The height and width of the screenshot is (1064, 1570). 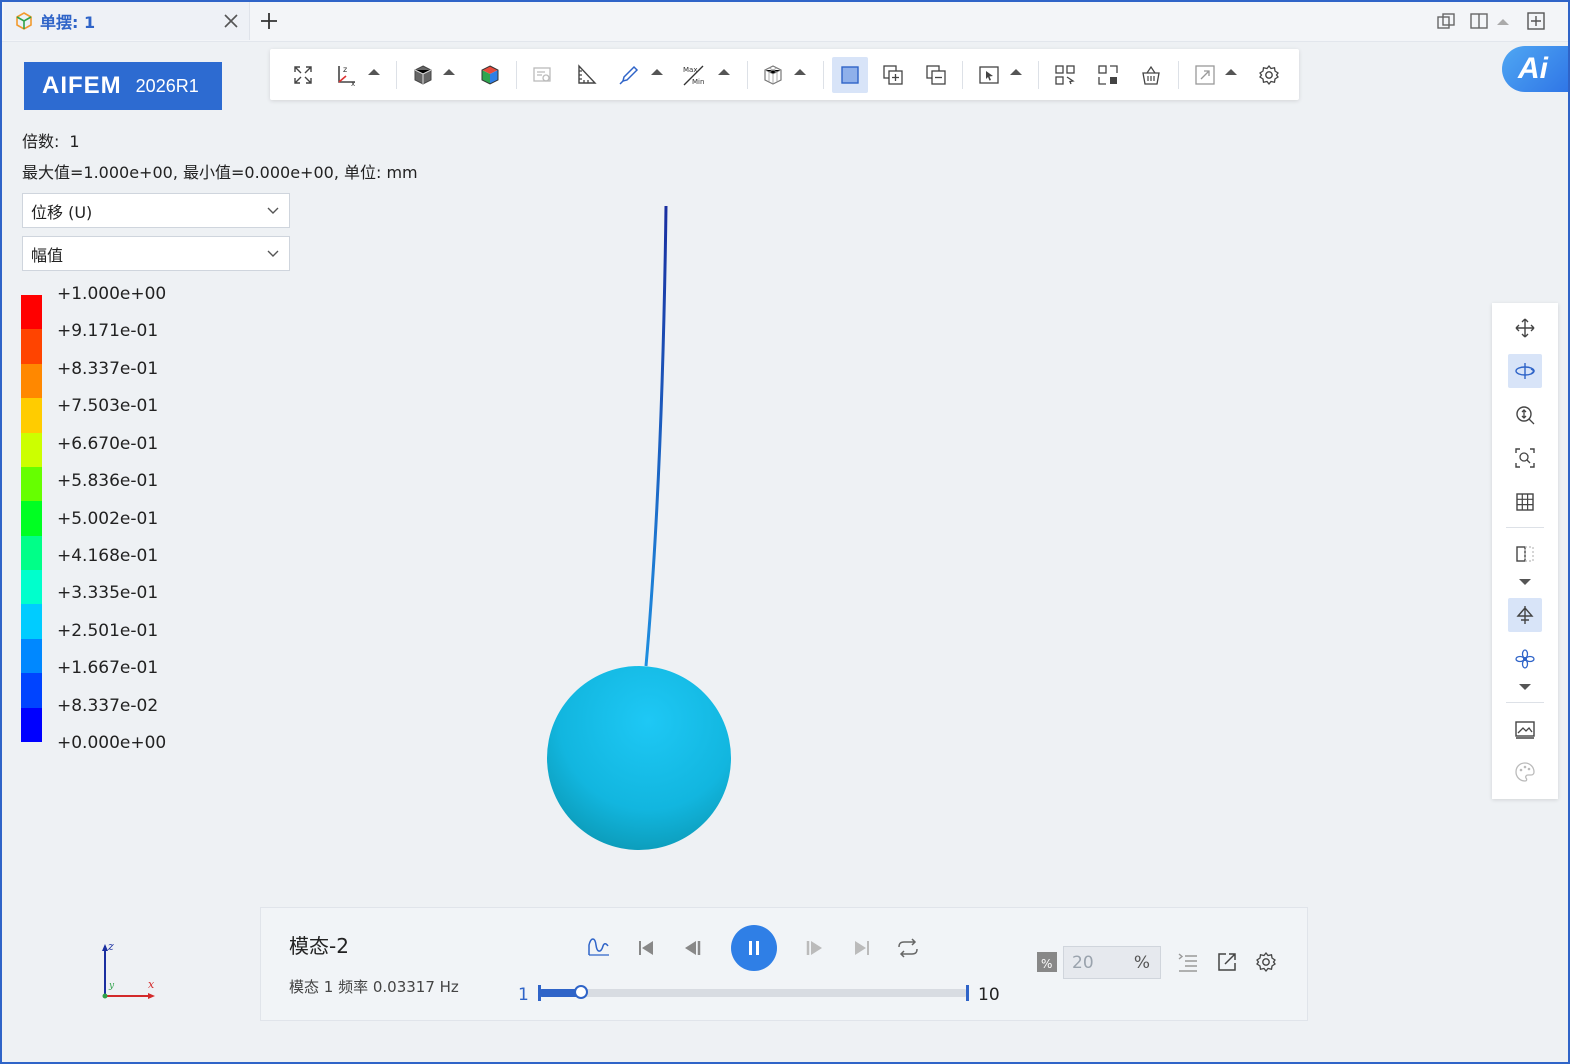 I want to click on measure-button, so click(x=586, y=75).